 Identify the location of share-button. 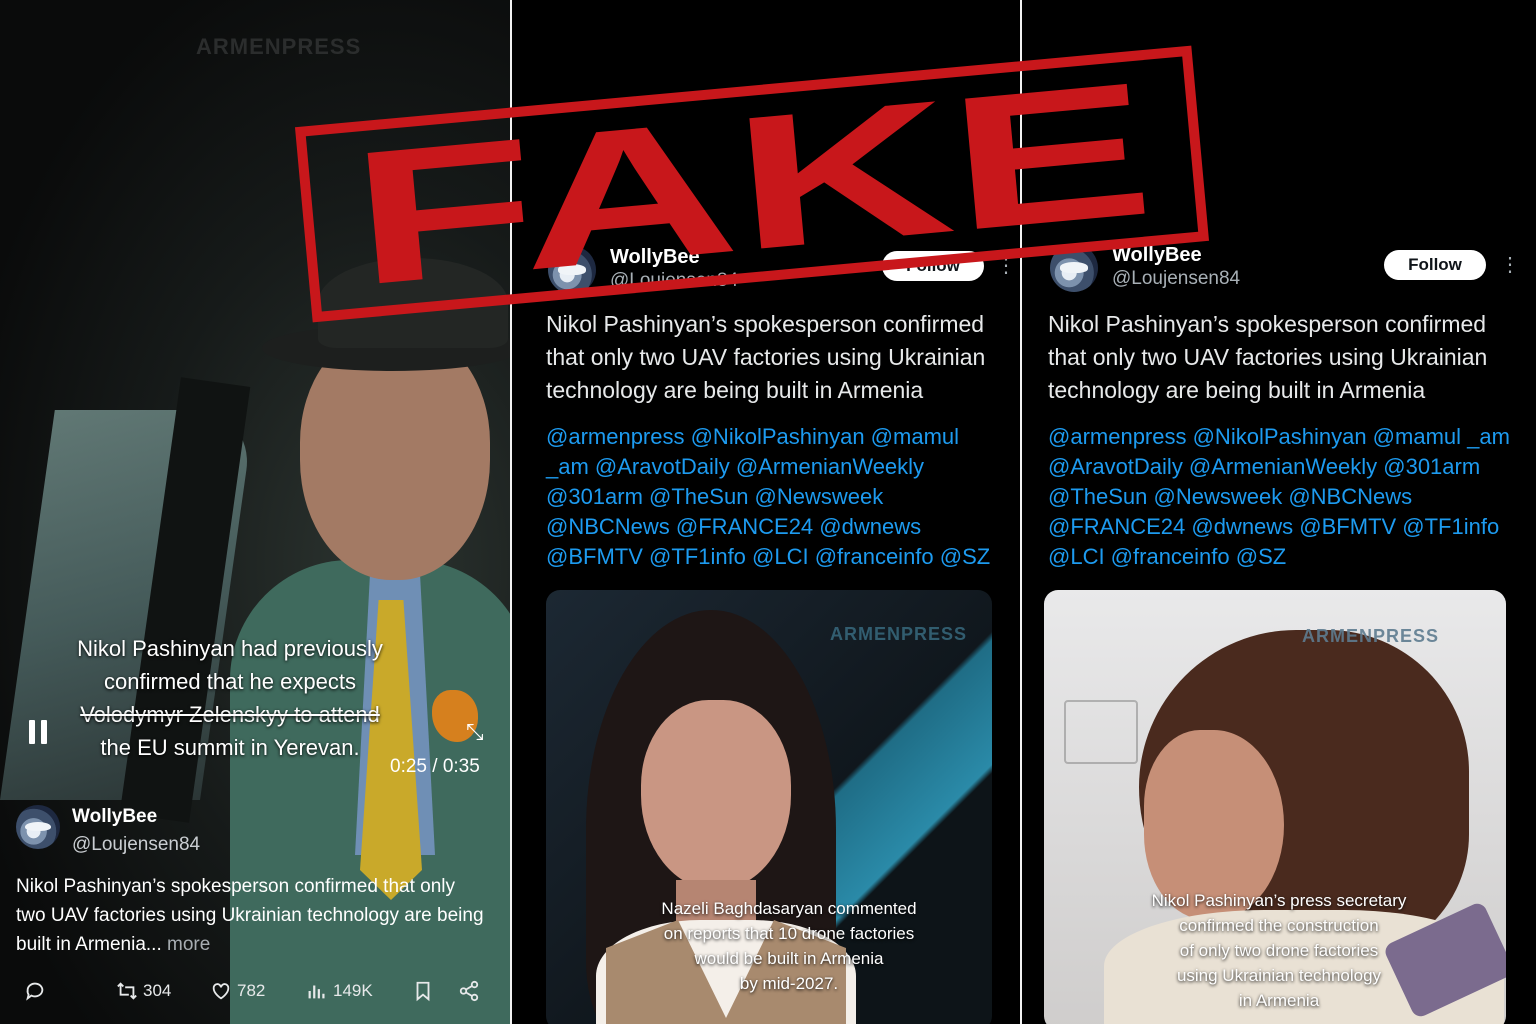
(469, 991).